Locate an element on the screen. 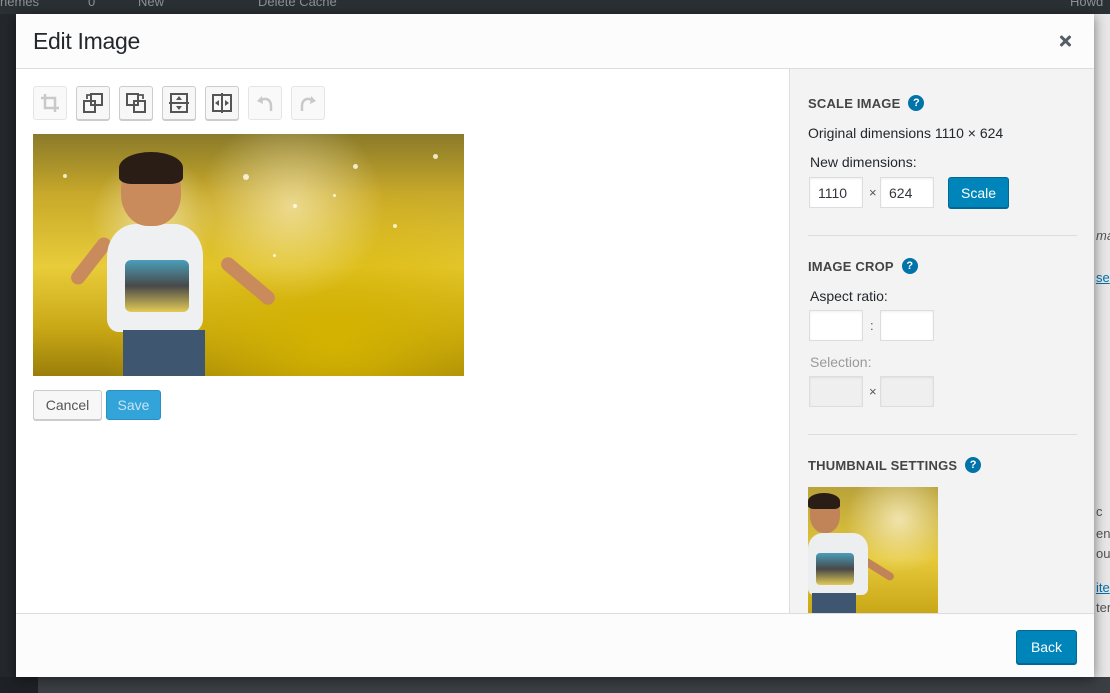 Image resolution: width=1110 pixels, height=693 pixels. bg-text: en is located at coordinates (1103, 533).